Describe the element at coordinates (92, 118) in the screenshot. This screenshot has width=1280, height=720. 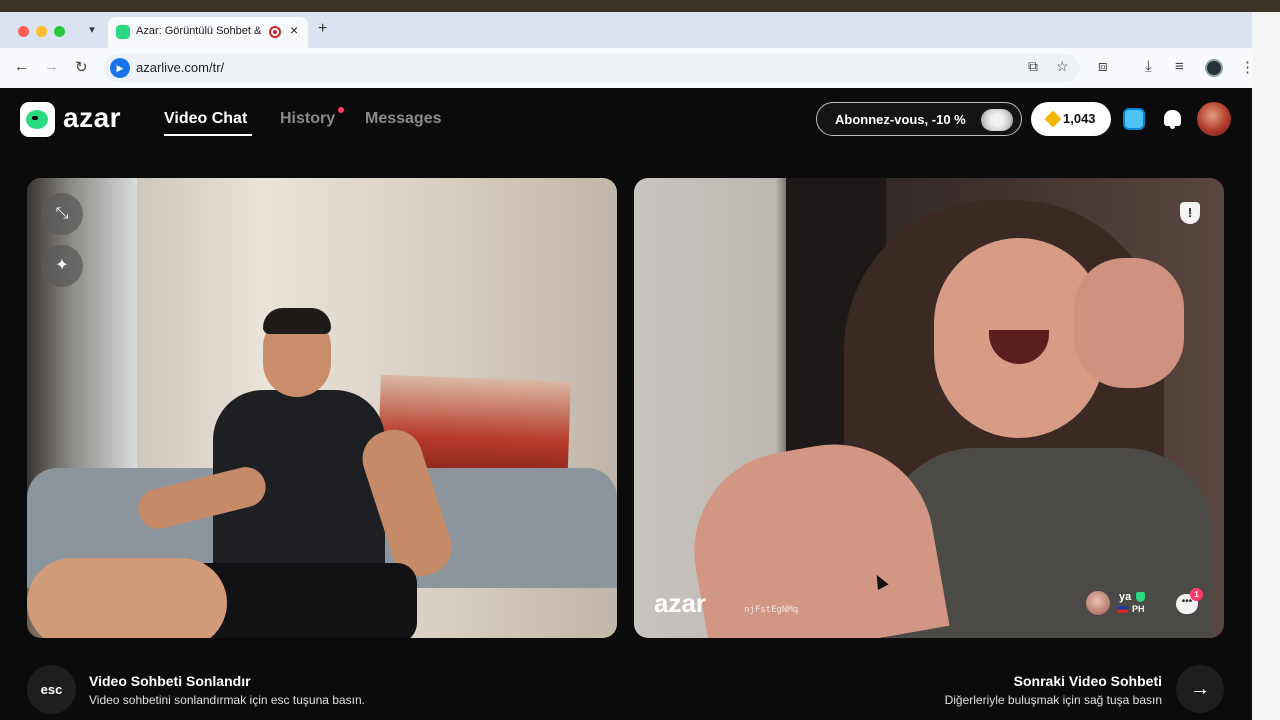
I see `azar-logo-text: azar` at that location.